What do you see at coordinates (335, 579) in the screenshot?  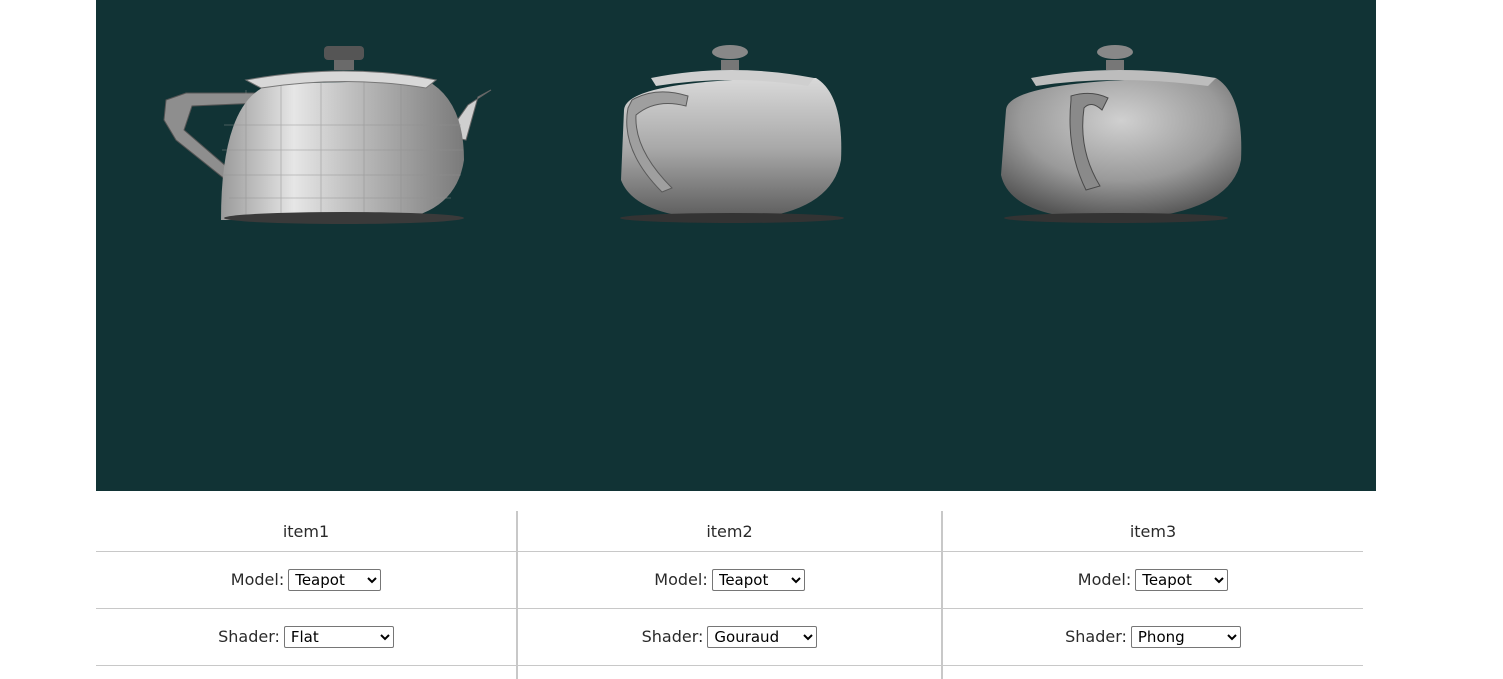 I see `item1-model-select: Teapot` at bounding box center [335, 579].